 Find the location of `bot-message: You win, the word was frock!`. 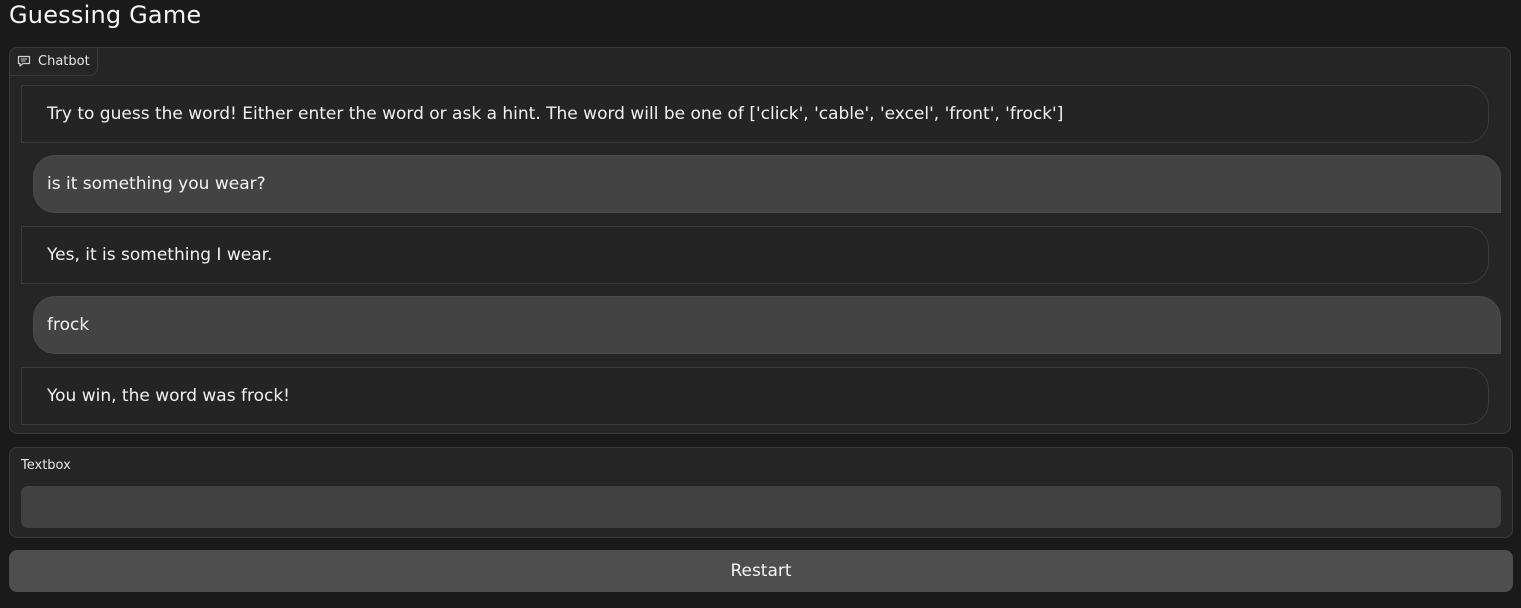

bot-message: You win, the word was frock! is located at coordinates (755, 396).